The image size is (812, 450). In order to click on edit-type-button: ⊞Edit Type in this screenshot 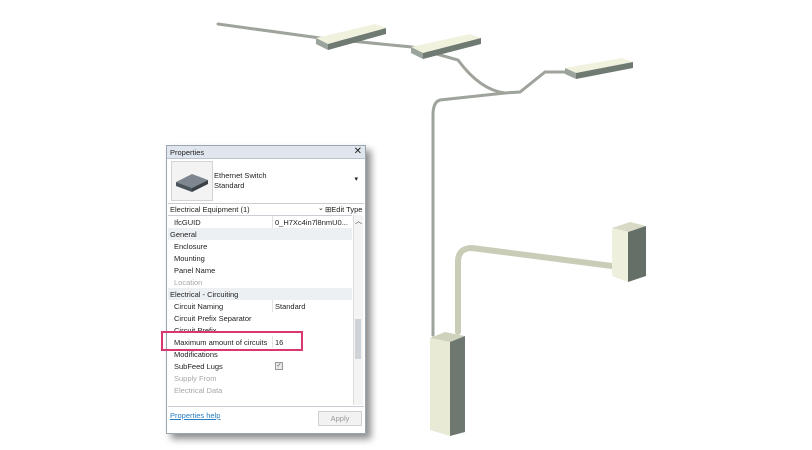, I will do `click(343, 209)`.